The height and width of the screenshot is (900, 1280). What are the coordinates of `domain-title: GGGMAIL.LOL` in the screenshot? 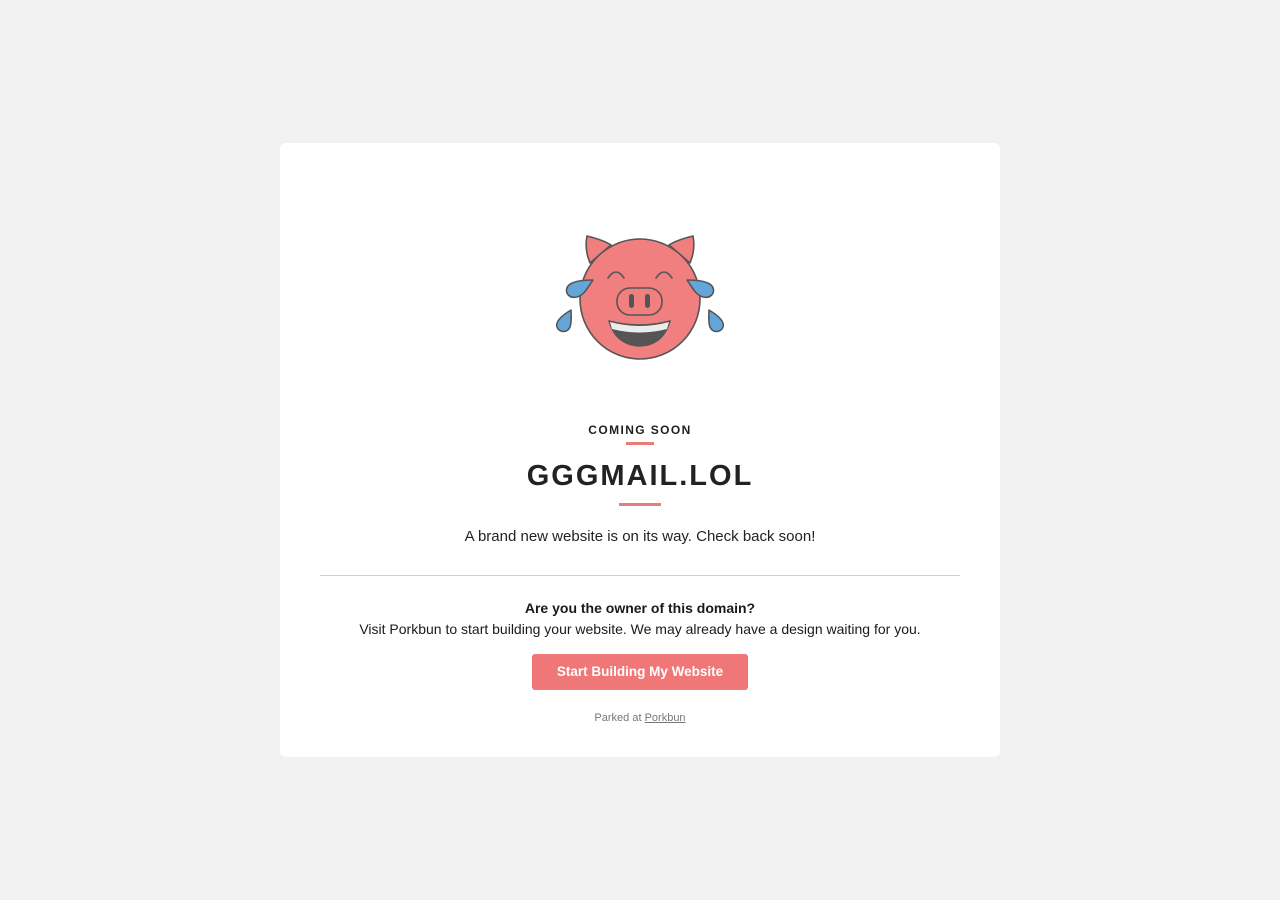 It's located at (640, 476).